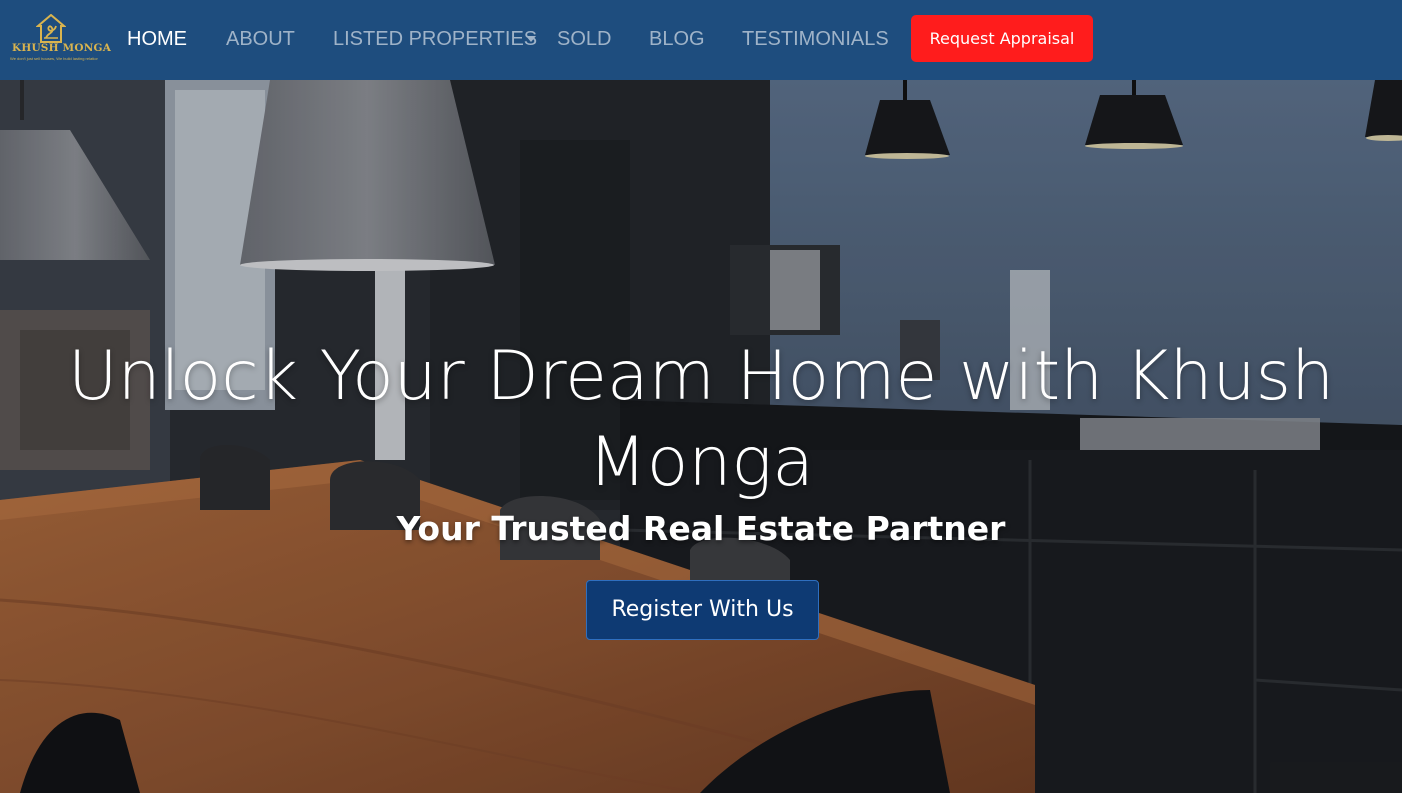  Describe the element at coordinates (51, 28) in the screenshot. I see `house-logo-icon` at that location.